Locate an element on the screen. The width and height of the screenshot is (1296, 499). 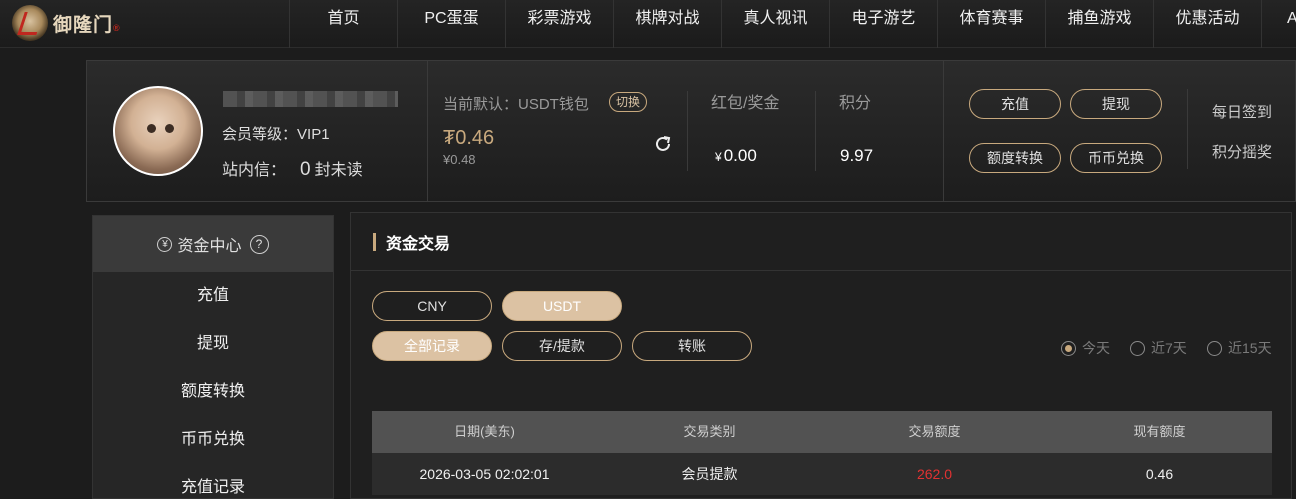
member-level: 会员等级：VIP1 is located at coordinates (276, 134).